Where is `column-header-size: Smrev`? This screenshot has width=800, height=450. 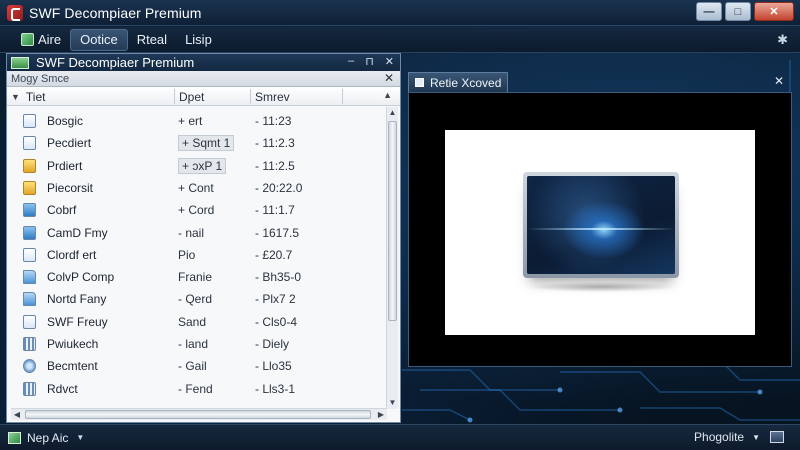
column-header-size: Smrev is located at coordinates (297, 96).